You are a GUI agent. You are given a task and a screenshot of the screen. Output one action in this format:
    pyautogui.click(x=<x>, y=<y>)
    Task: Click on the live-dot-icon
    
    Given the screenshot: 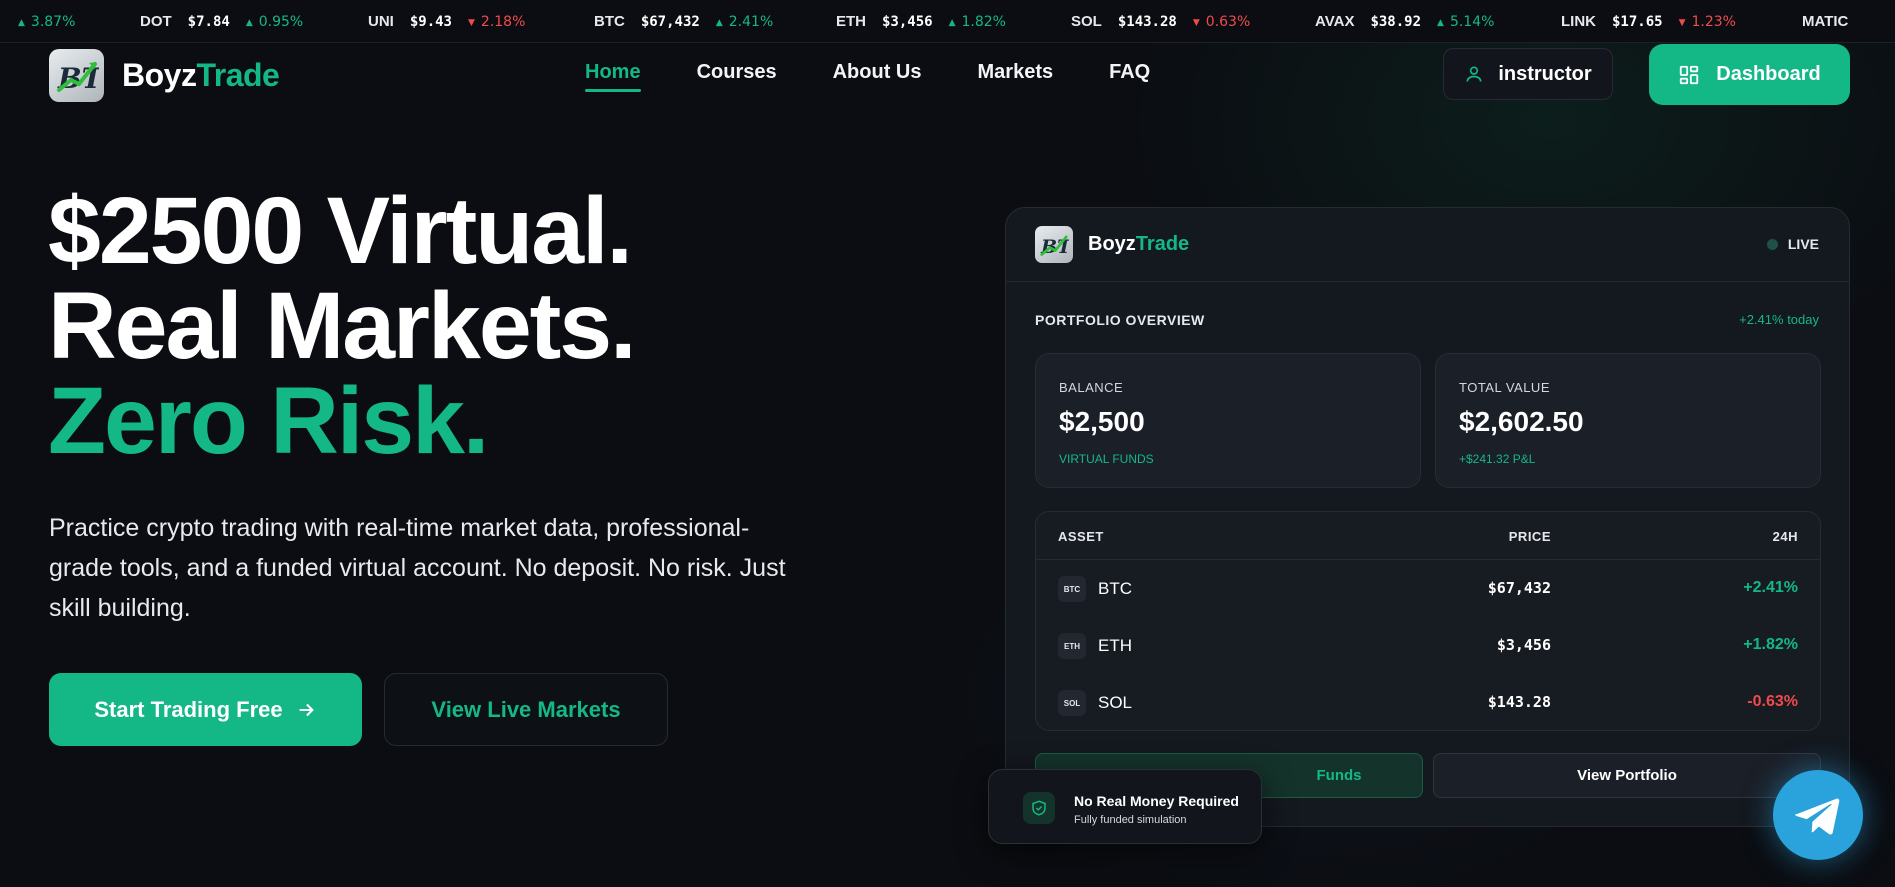 What is the action you would take?
    pyautogui.click(x=1772, y=244)
    